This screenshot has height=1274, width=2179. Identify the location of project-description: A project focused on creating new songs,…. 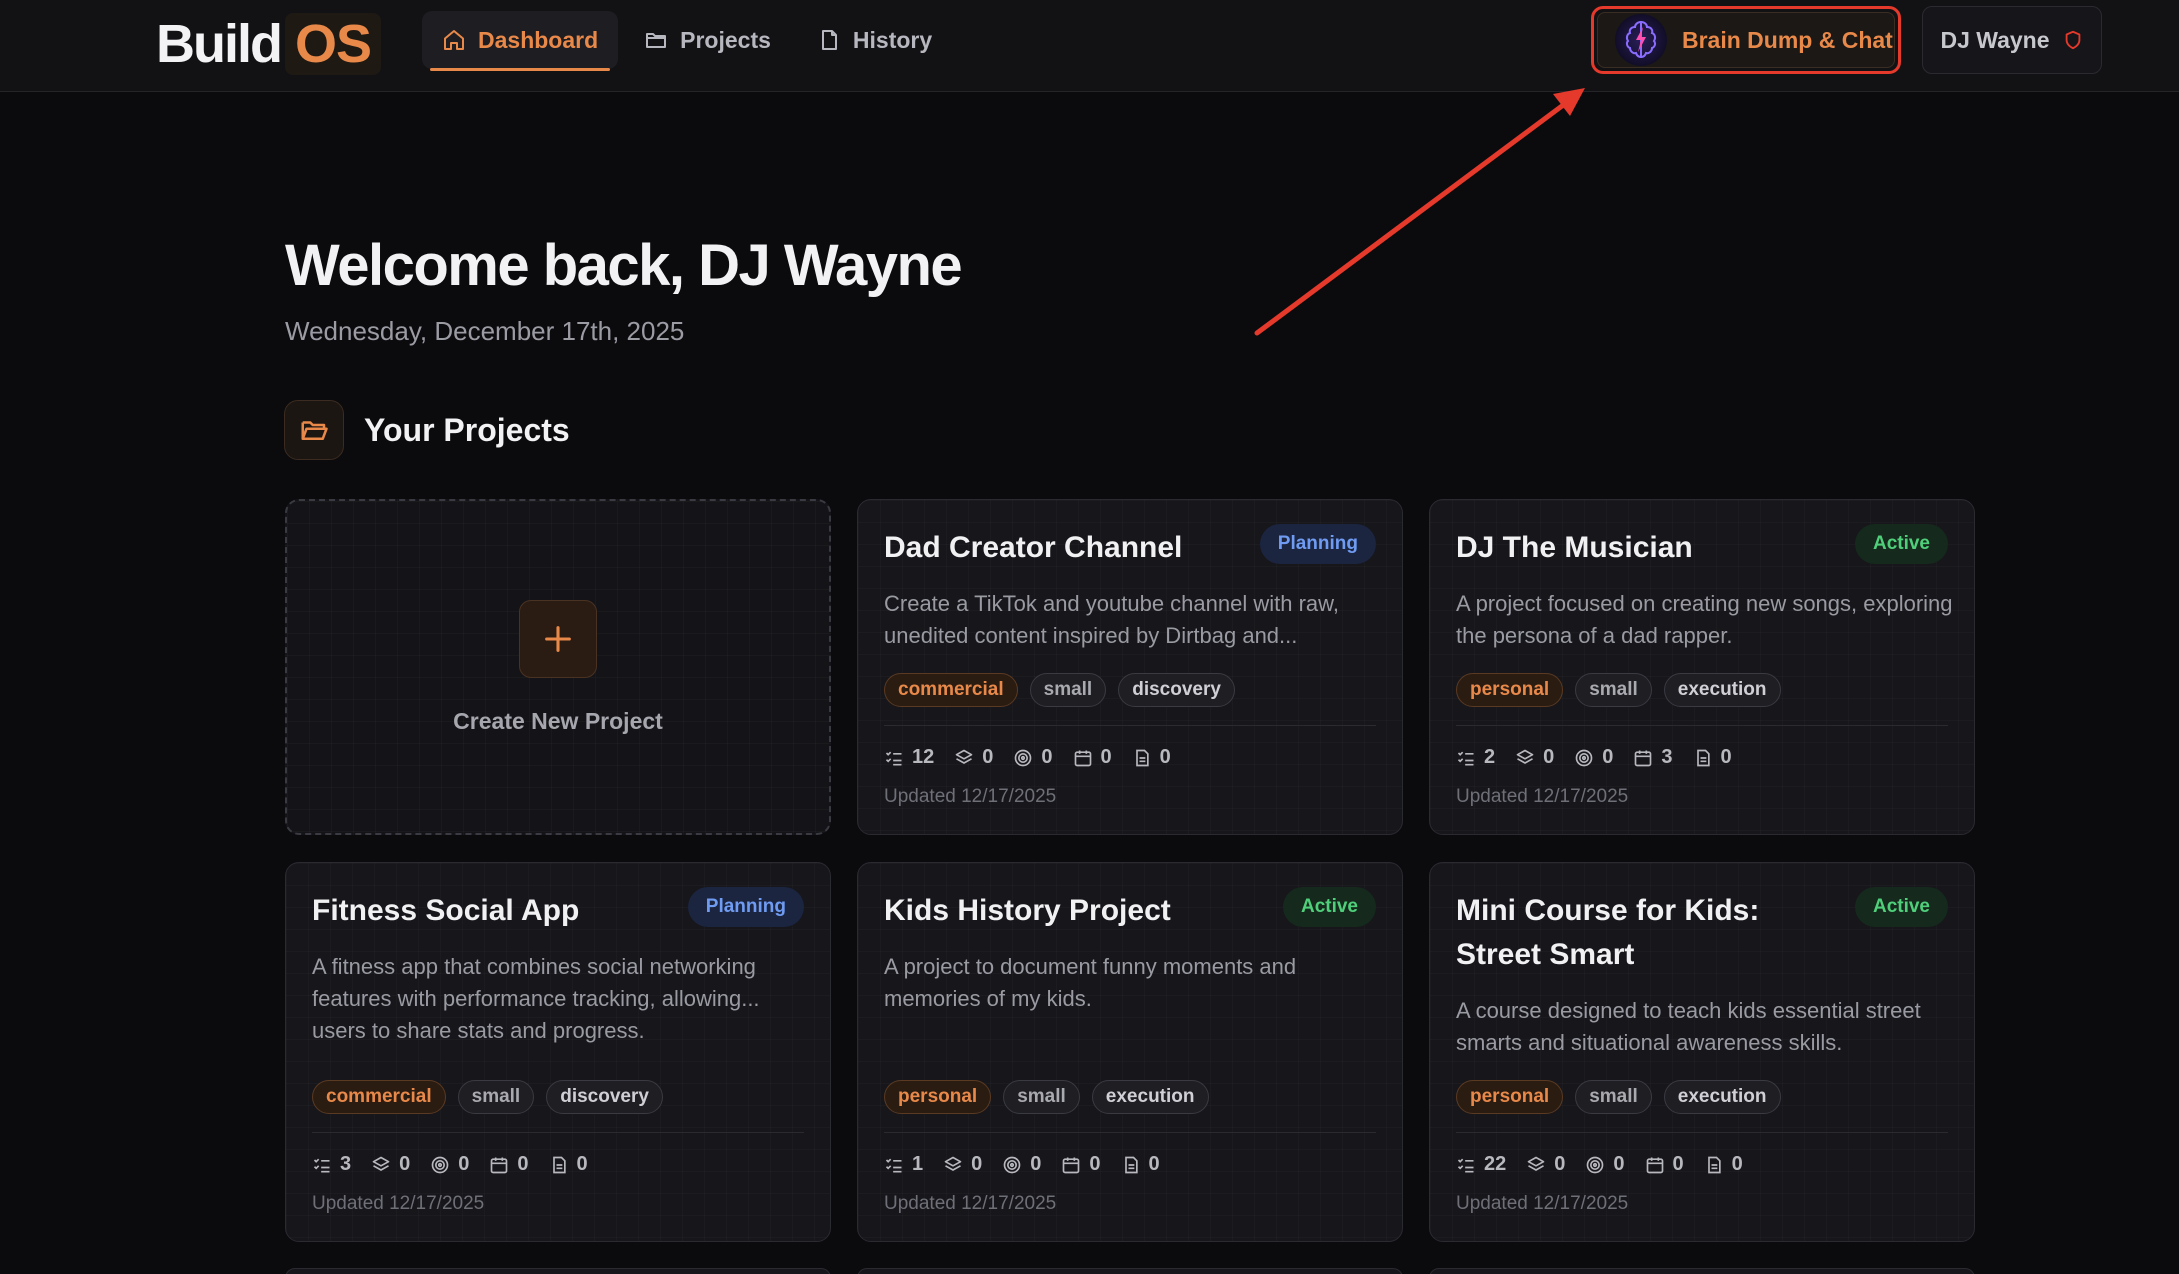
(1704, 619).